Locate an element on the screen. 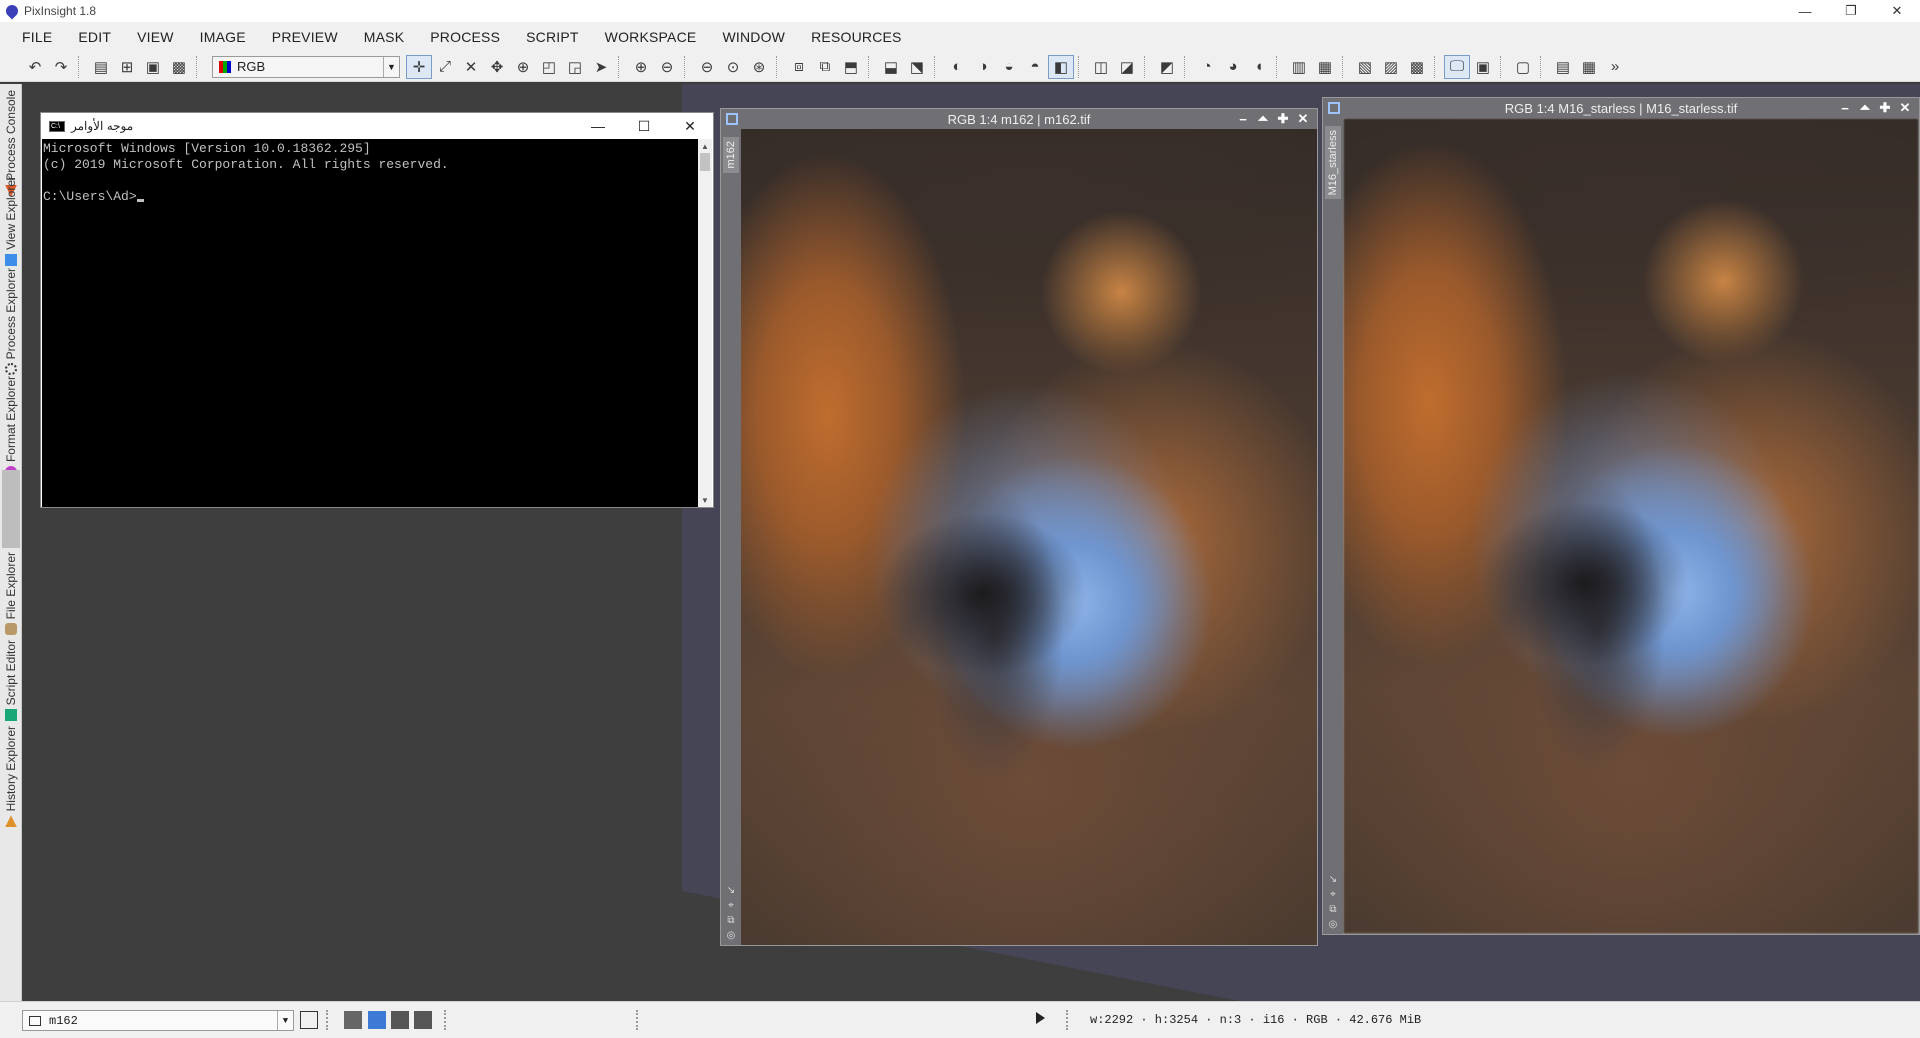  center-mode-icon: ⊕ is located at coordinates (523, 67).